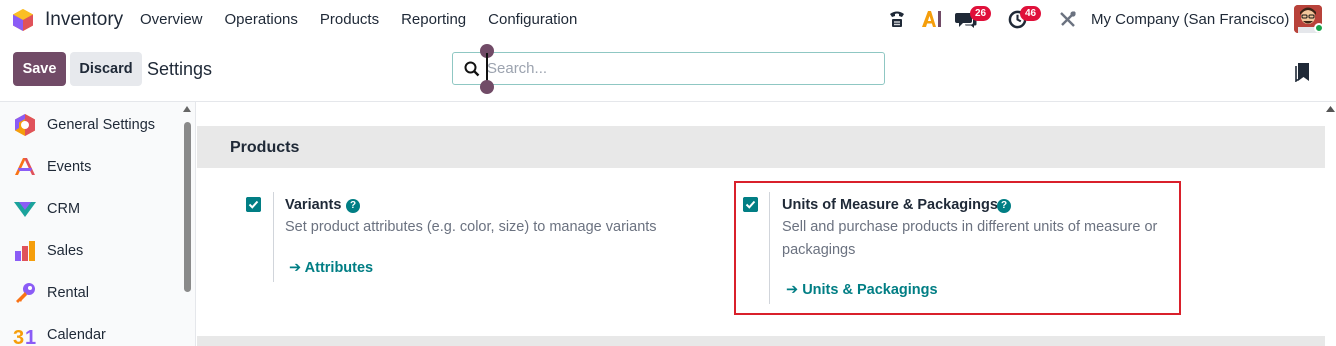 The height and width of the screenshot is (346, 1336). What do you see at coordinates (433, 19) in the screenshot?
I see `menu-reporting: Reporting` at bounding box center [433, 19].